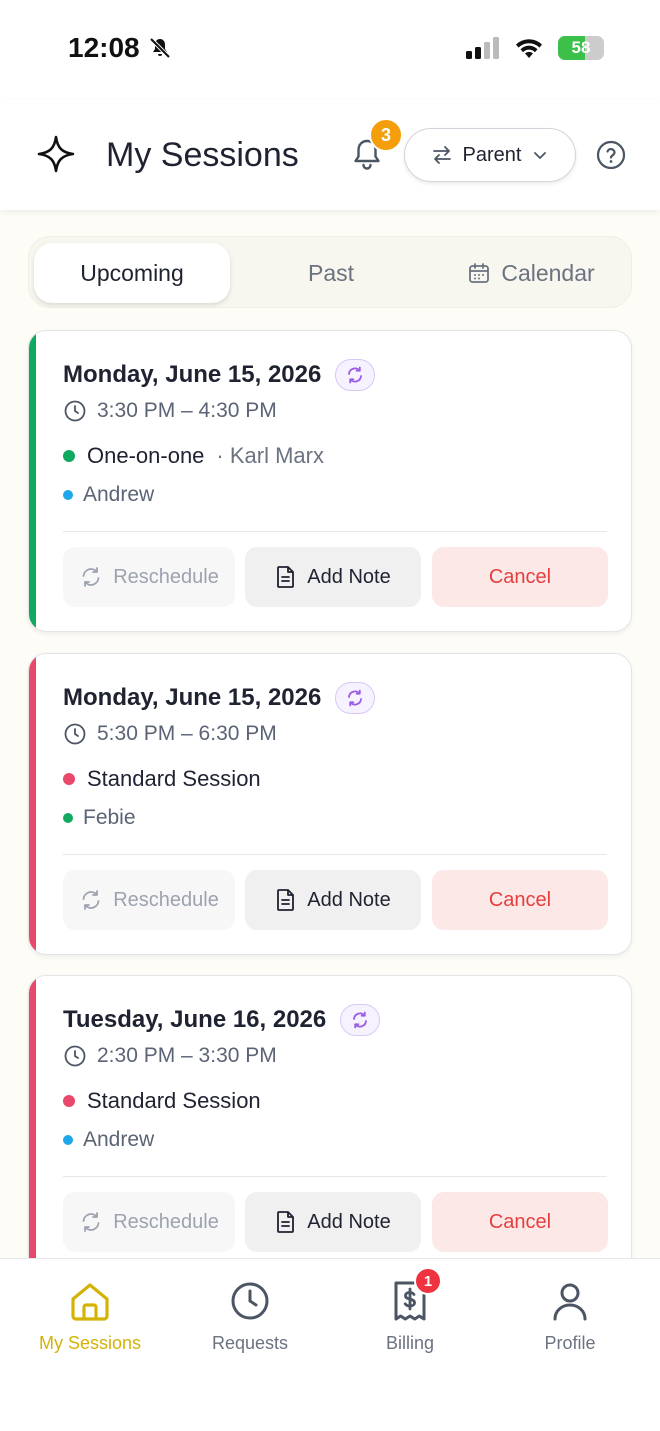 The height and width of the screenshot is (1431, 660). What do you see at coordinates (330, 50) in the screenshot?
I see `status-bar: 12:08 58` at bounding box center [330, 50].